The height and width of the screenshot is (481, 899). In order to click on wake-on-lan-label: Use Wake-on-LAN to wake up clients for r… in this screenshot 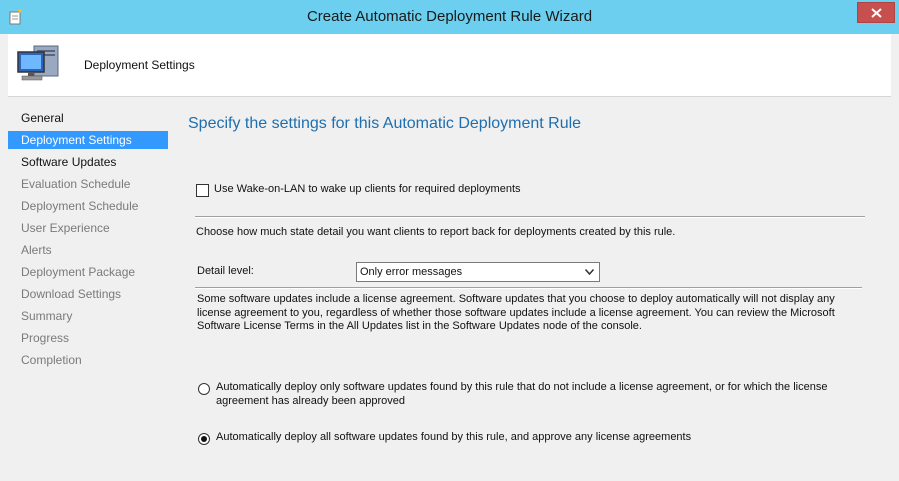, I will do `click(367, 189)`.